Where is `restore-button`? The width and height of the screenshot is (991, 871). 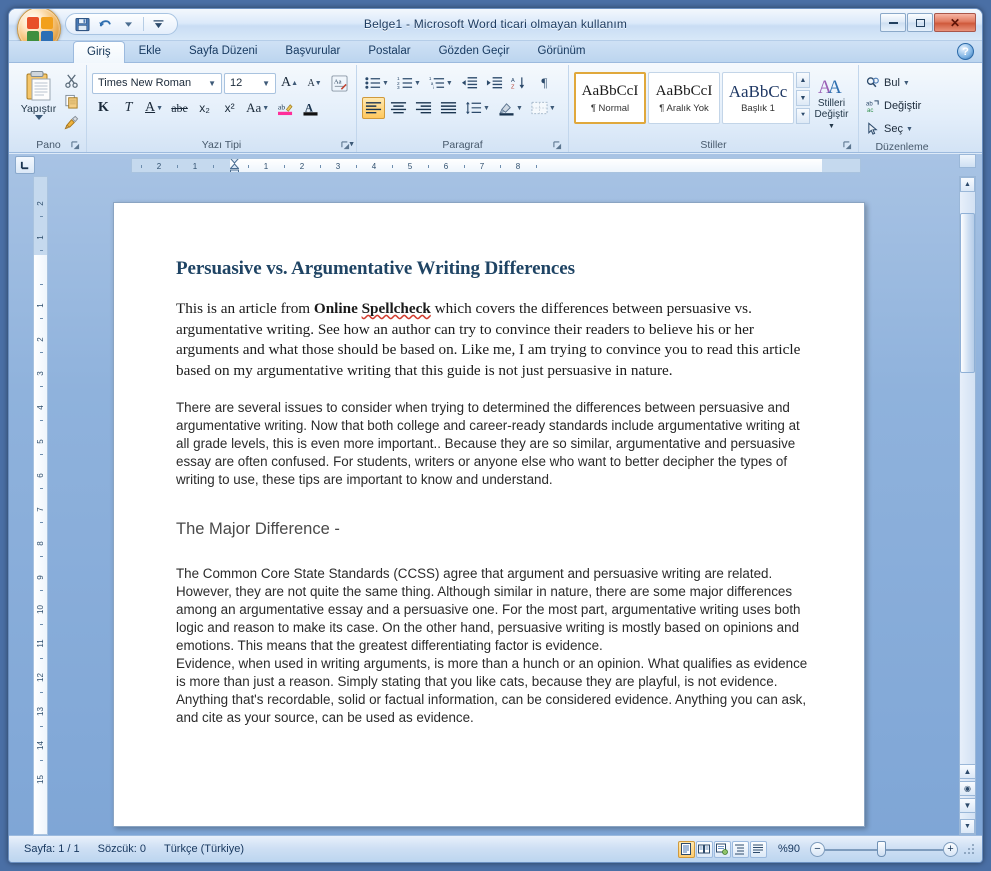
restore-button is located at coordinates (920, 22).